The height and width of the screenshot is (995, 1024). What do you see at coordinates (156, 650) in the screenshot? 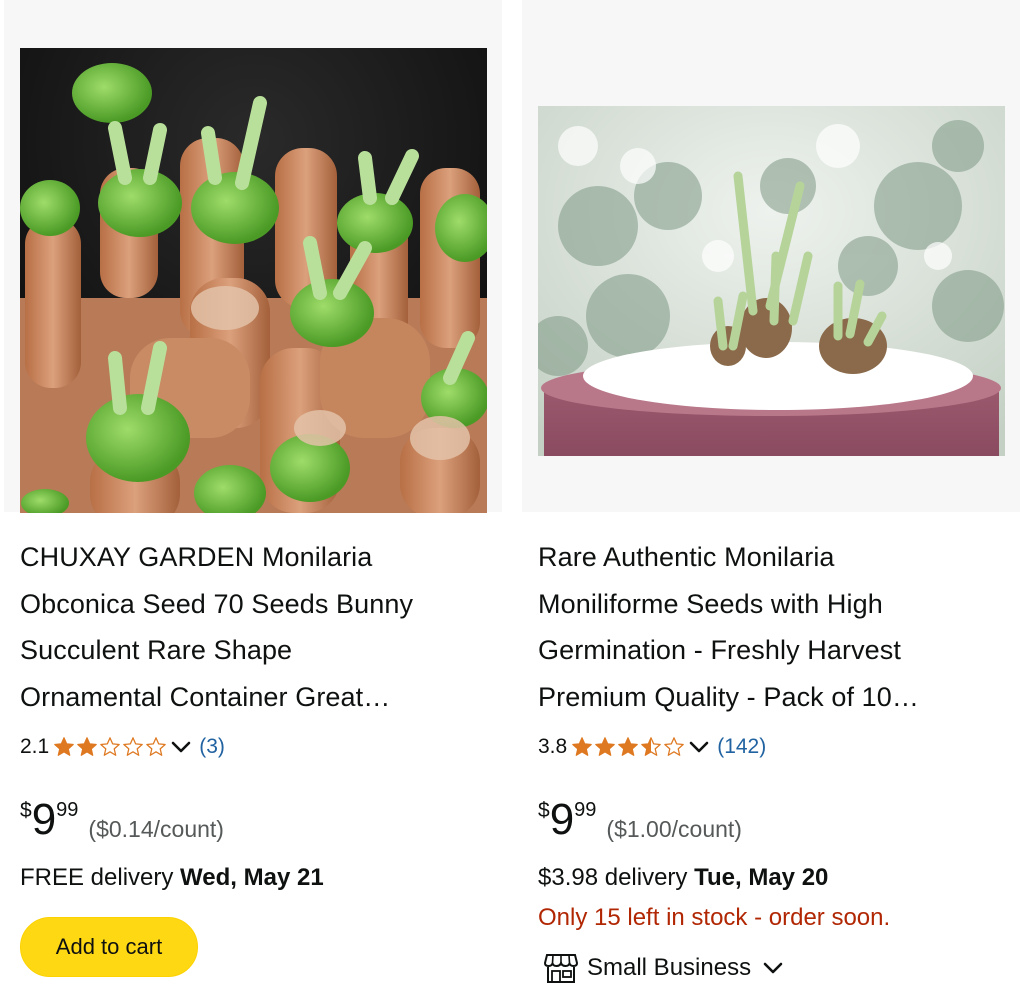
I see `title-line: Succulent Rare Shape` at bounding box center [156, 650].